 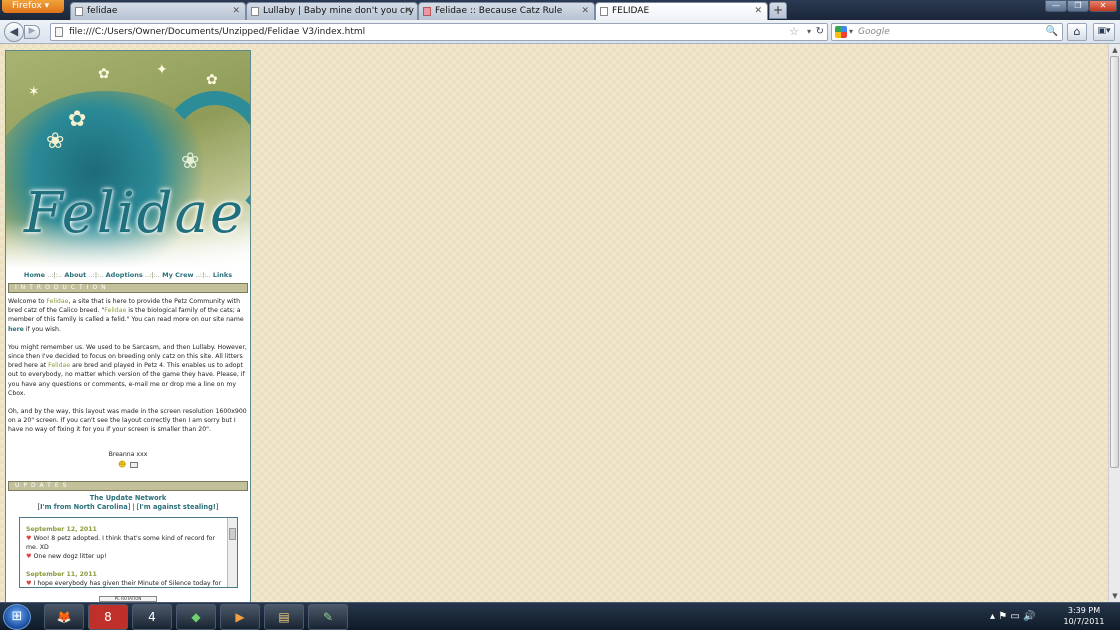 I want to click on here-link: here, so click(x=16, y=329).